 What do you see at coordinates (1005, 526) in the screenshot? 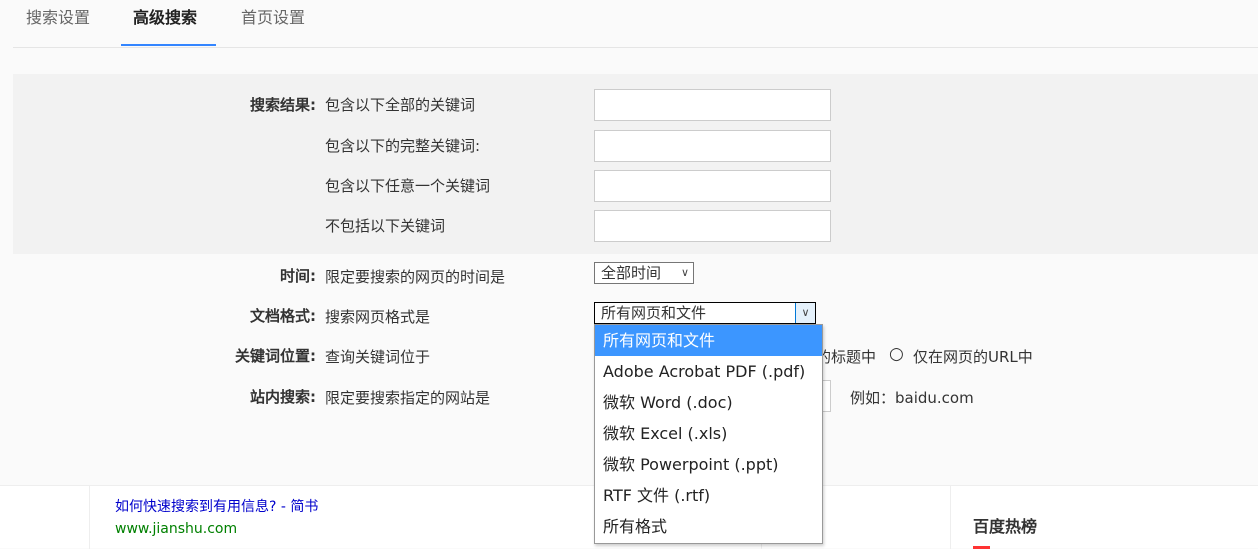
I see `hot-list-title: 百度热榜` at bounding box center [1005, 526].